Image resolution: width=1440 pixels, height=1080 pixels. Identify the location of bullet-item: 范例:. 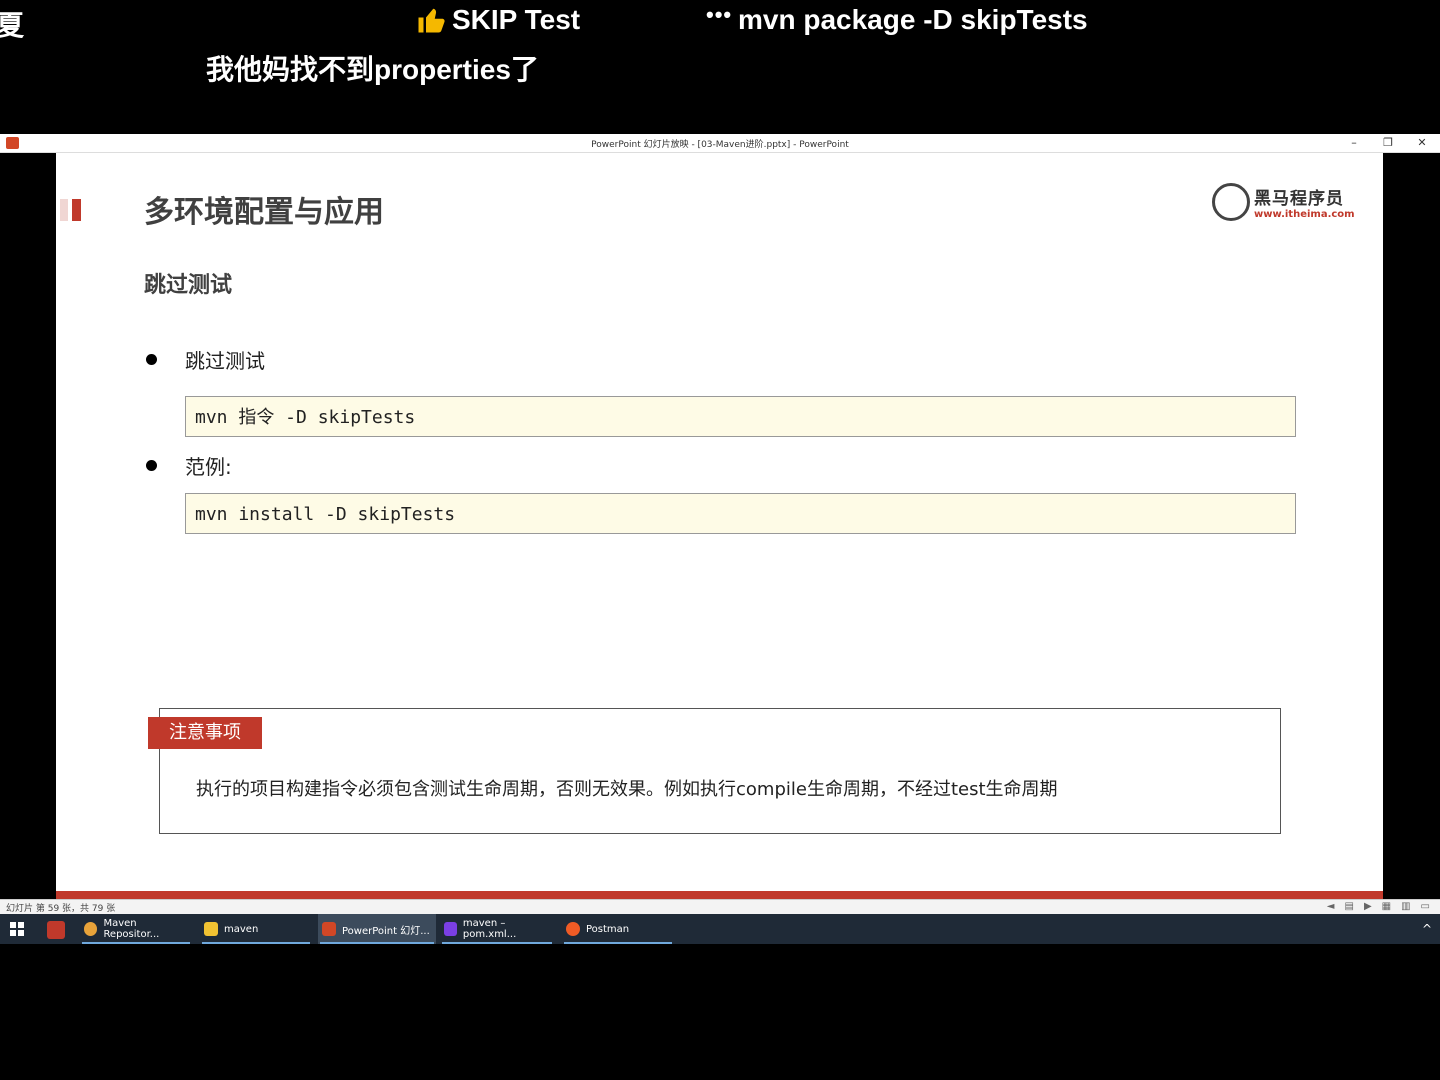
(188, 465).